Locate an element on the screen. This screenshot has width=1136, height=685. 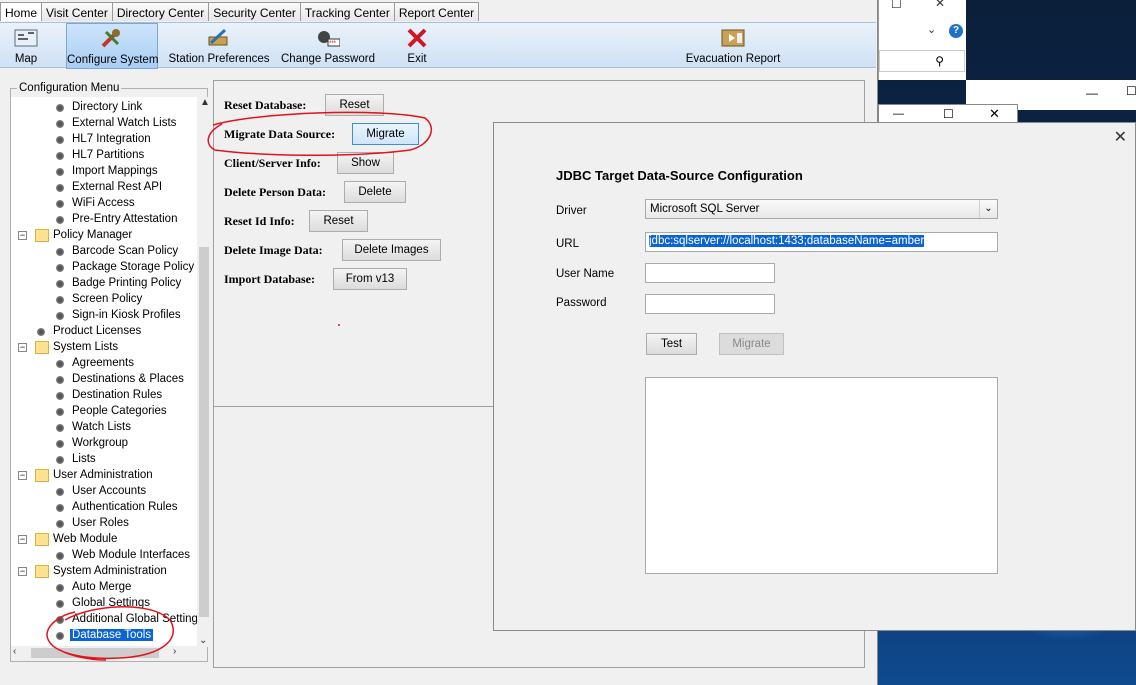
reset-database-label: Reset Database: is located at coordinates (265, 105).